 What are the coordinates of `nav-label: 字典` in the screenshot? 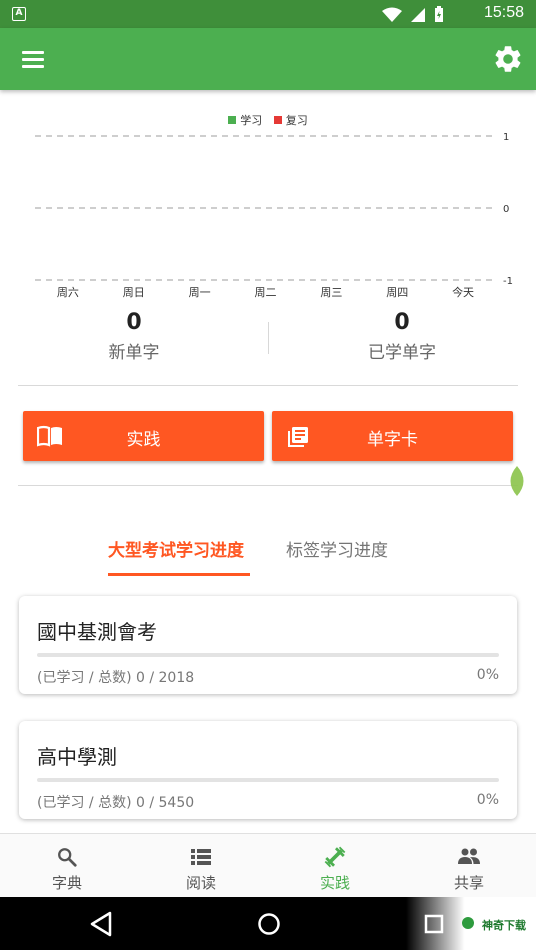 It's located at (66, 883).